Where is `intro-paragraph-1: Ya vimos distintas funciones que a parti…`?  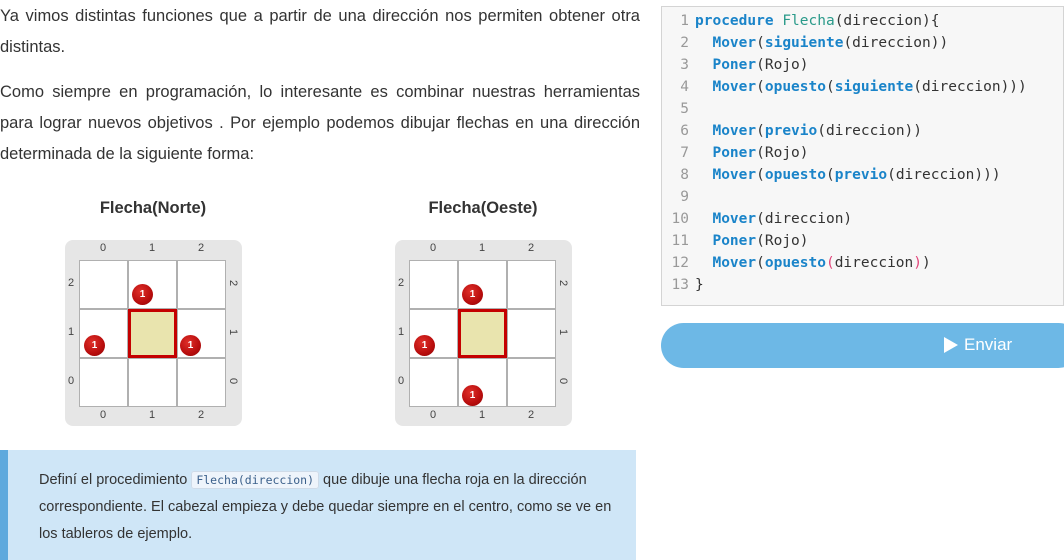 intro-paragraph-1: Ya vimos distintas funciones que a parti… is located at coordinates (320, 31).